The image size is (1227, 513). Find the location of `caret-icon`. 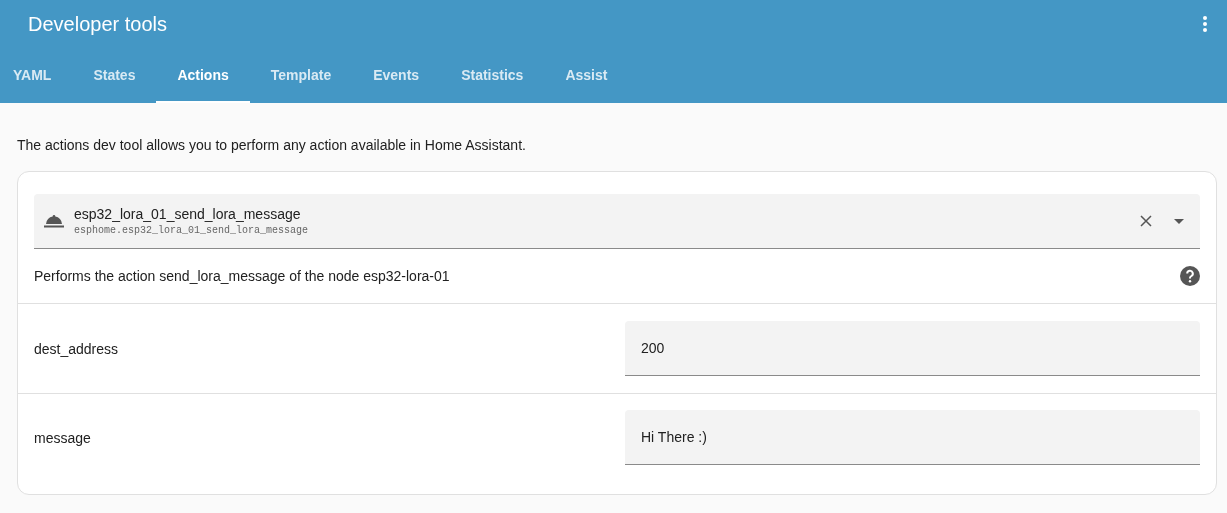

caret-icon is located at coordinates (1179, 221).